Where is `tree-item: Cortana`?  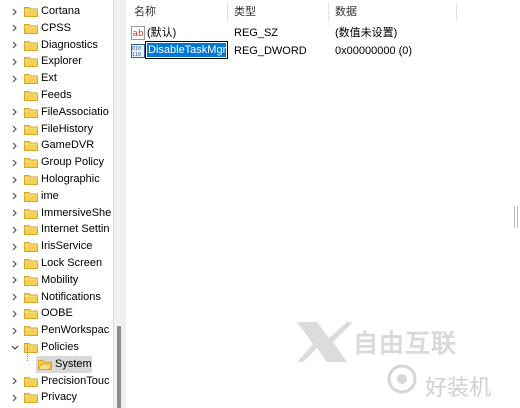 tree-item: Cortana is located at coordinates (59, 11).